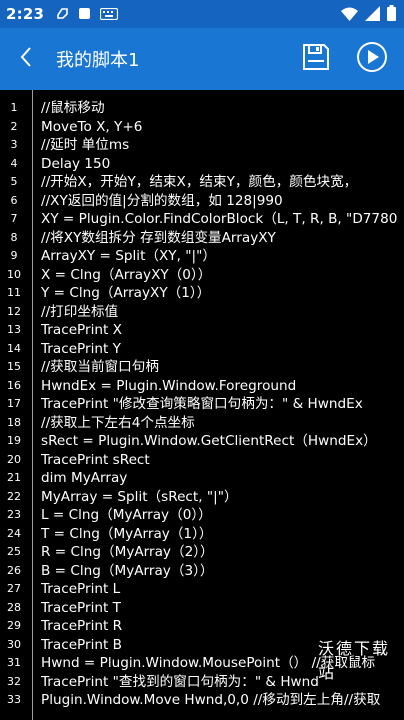  Describe the element at coordinates (202, 14) in the screenshot. I see `status-bar: 2:23` at that location.